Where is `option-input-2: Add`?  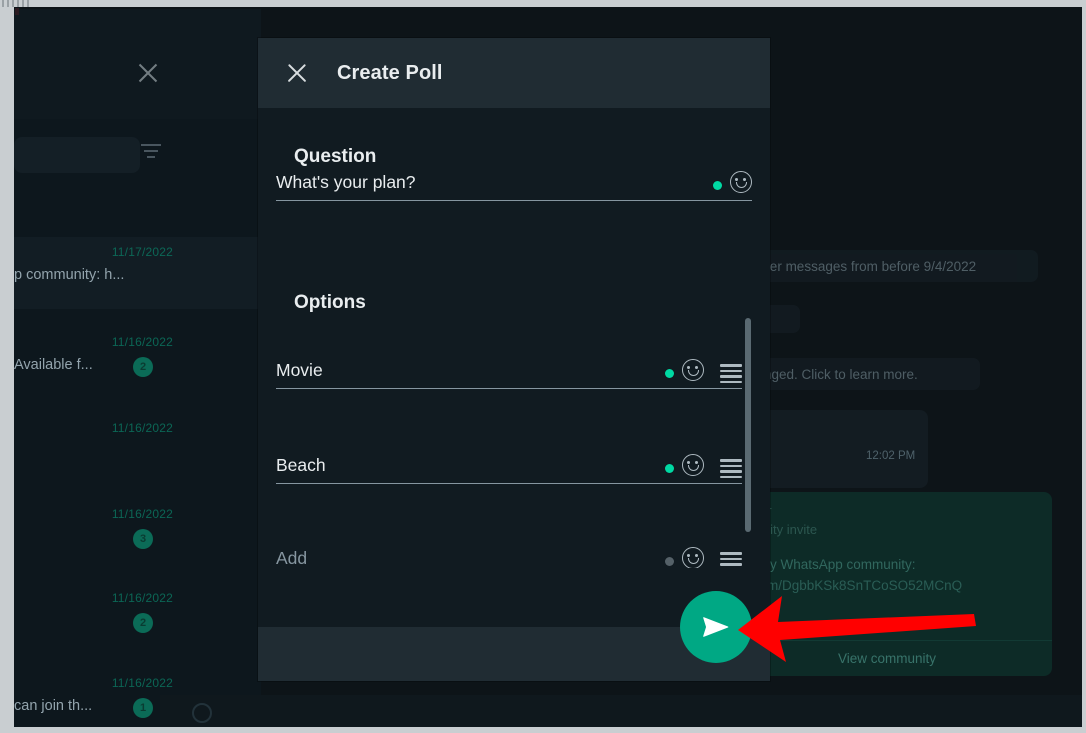 option-input-2: Add is located at coordinates (509, 557).